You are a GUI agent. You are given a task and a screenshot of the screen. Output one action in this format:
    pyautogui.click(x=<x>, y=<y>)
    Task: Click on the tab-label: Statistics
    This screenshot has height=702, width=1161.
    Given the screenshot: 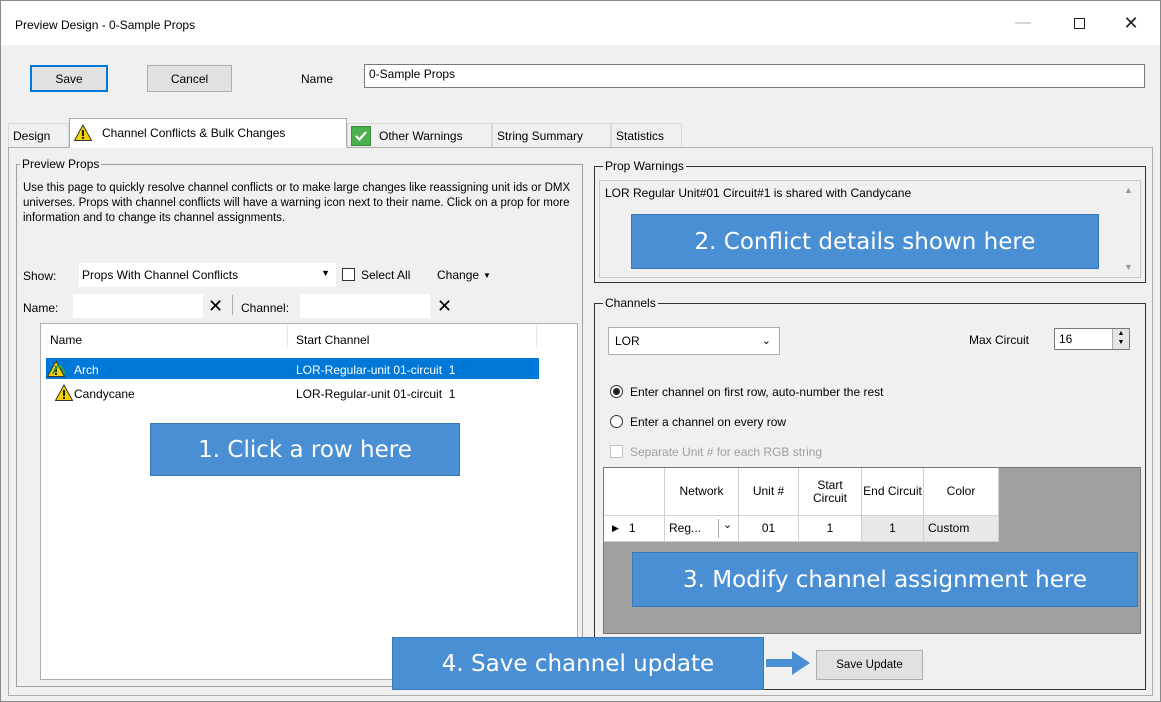 What is the action you would take?
    pyautogui.click(x=640, y=135)
    